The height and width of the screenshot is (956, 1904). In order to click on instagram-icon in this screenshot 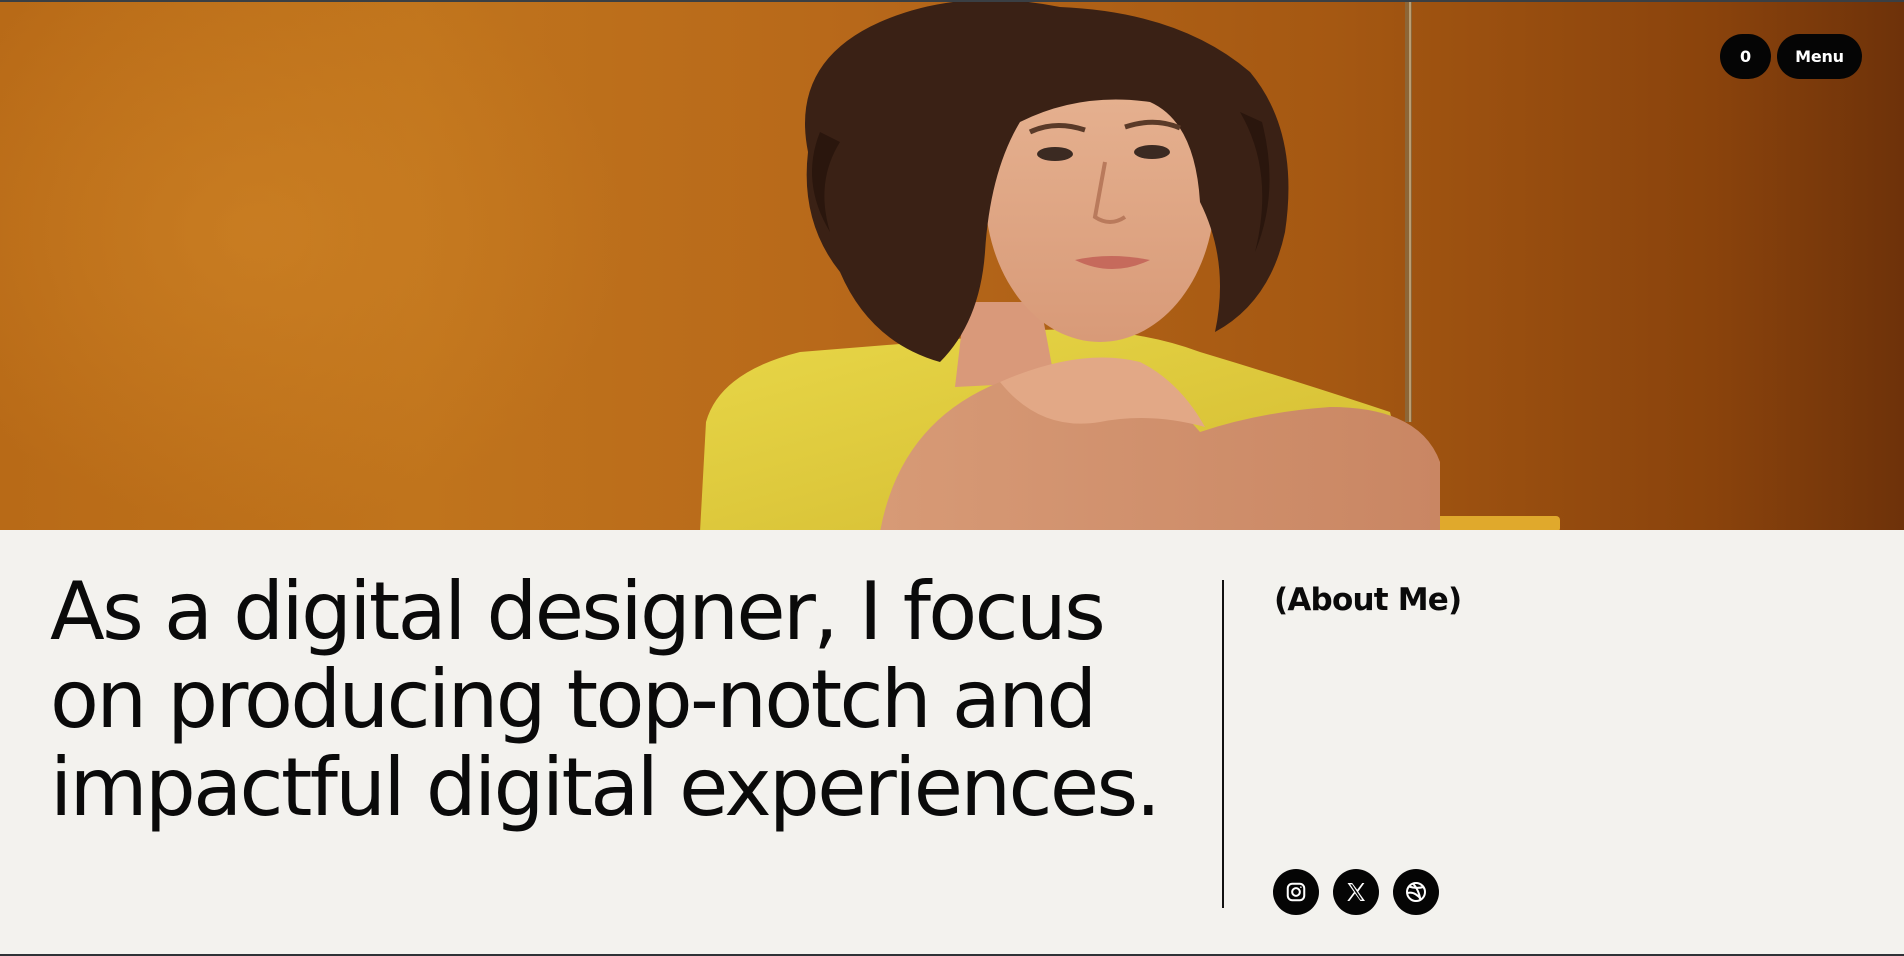, I will do `click(1296, 892)`.